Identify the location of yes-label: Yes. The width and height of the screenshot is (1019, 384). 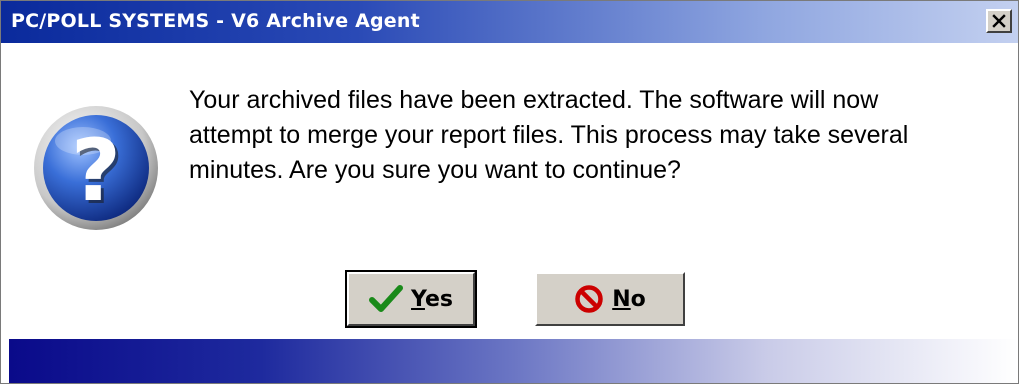
(432, 299).